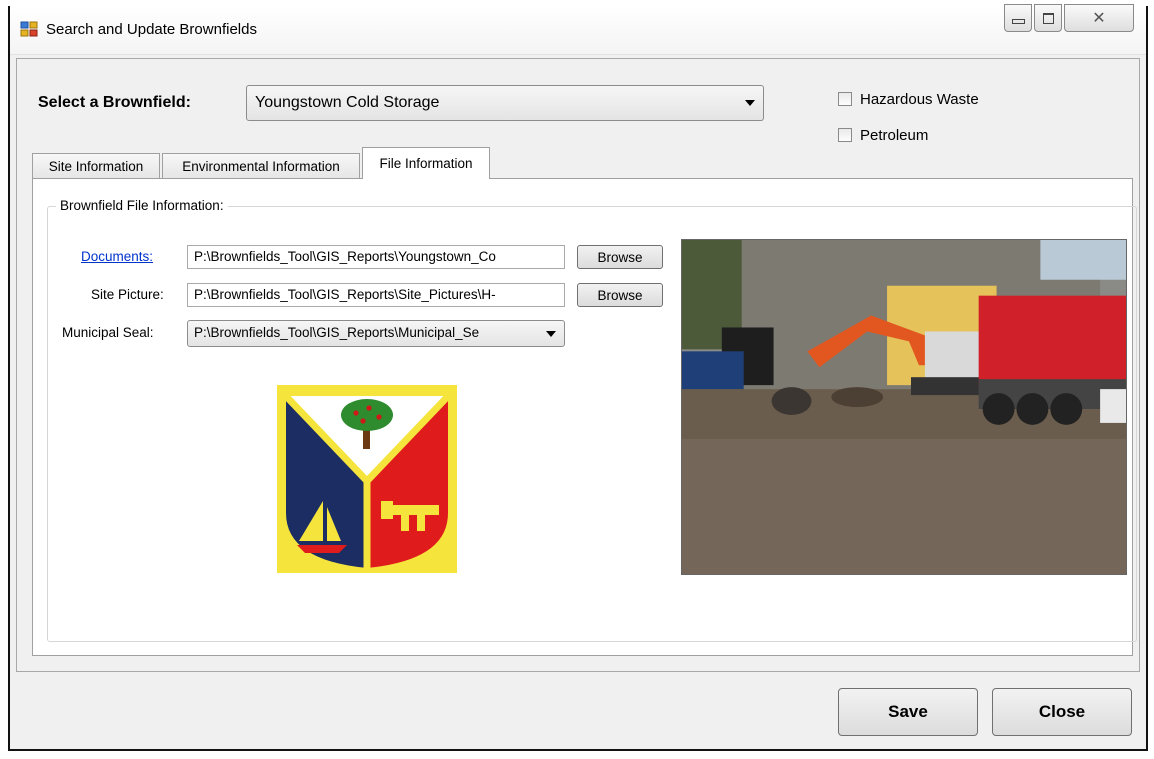 This screenshot has width=1154, height=759. I want to click on close-icon: ✕, so click(1099, 18).